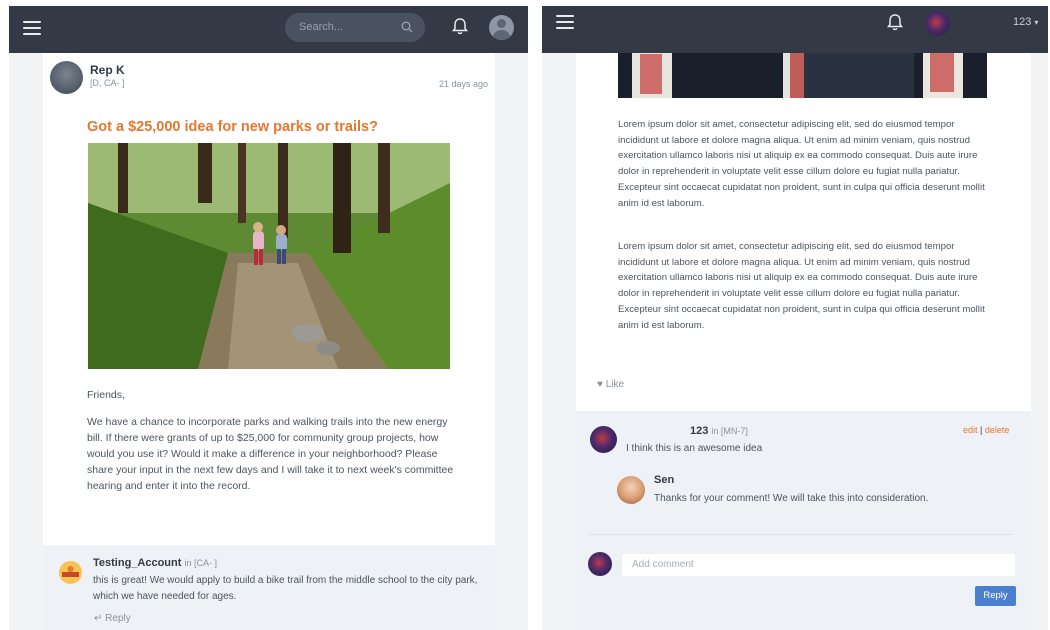  I want to click on trail-illustration, so click(269, 256).